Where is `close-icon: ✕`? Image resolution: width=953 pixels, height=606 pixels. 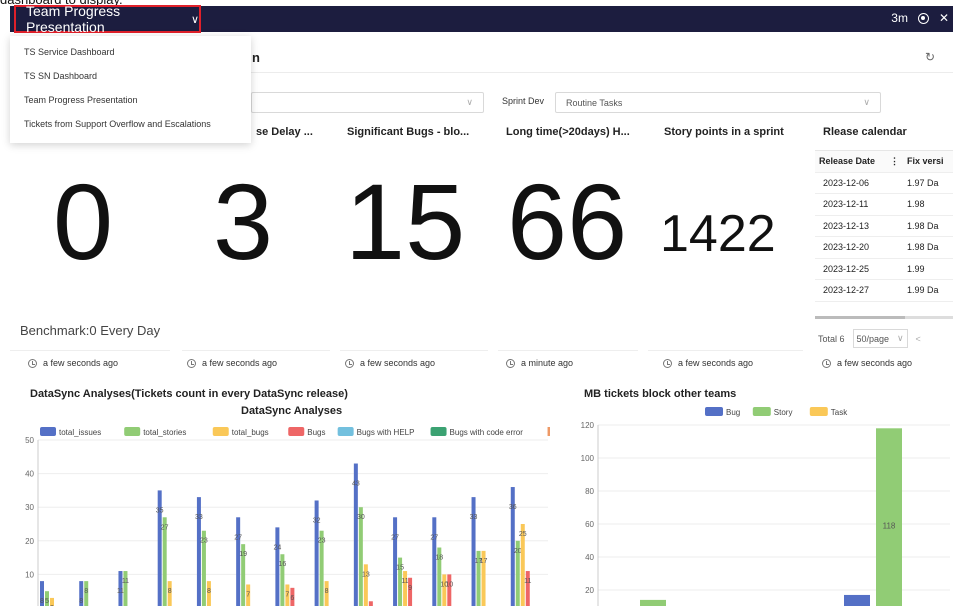
close-icon: ✕ is located at coordinates (944, 18).